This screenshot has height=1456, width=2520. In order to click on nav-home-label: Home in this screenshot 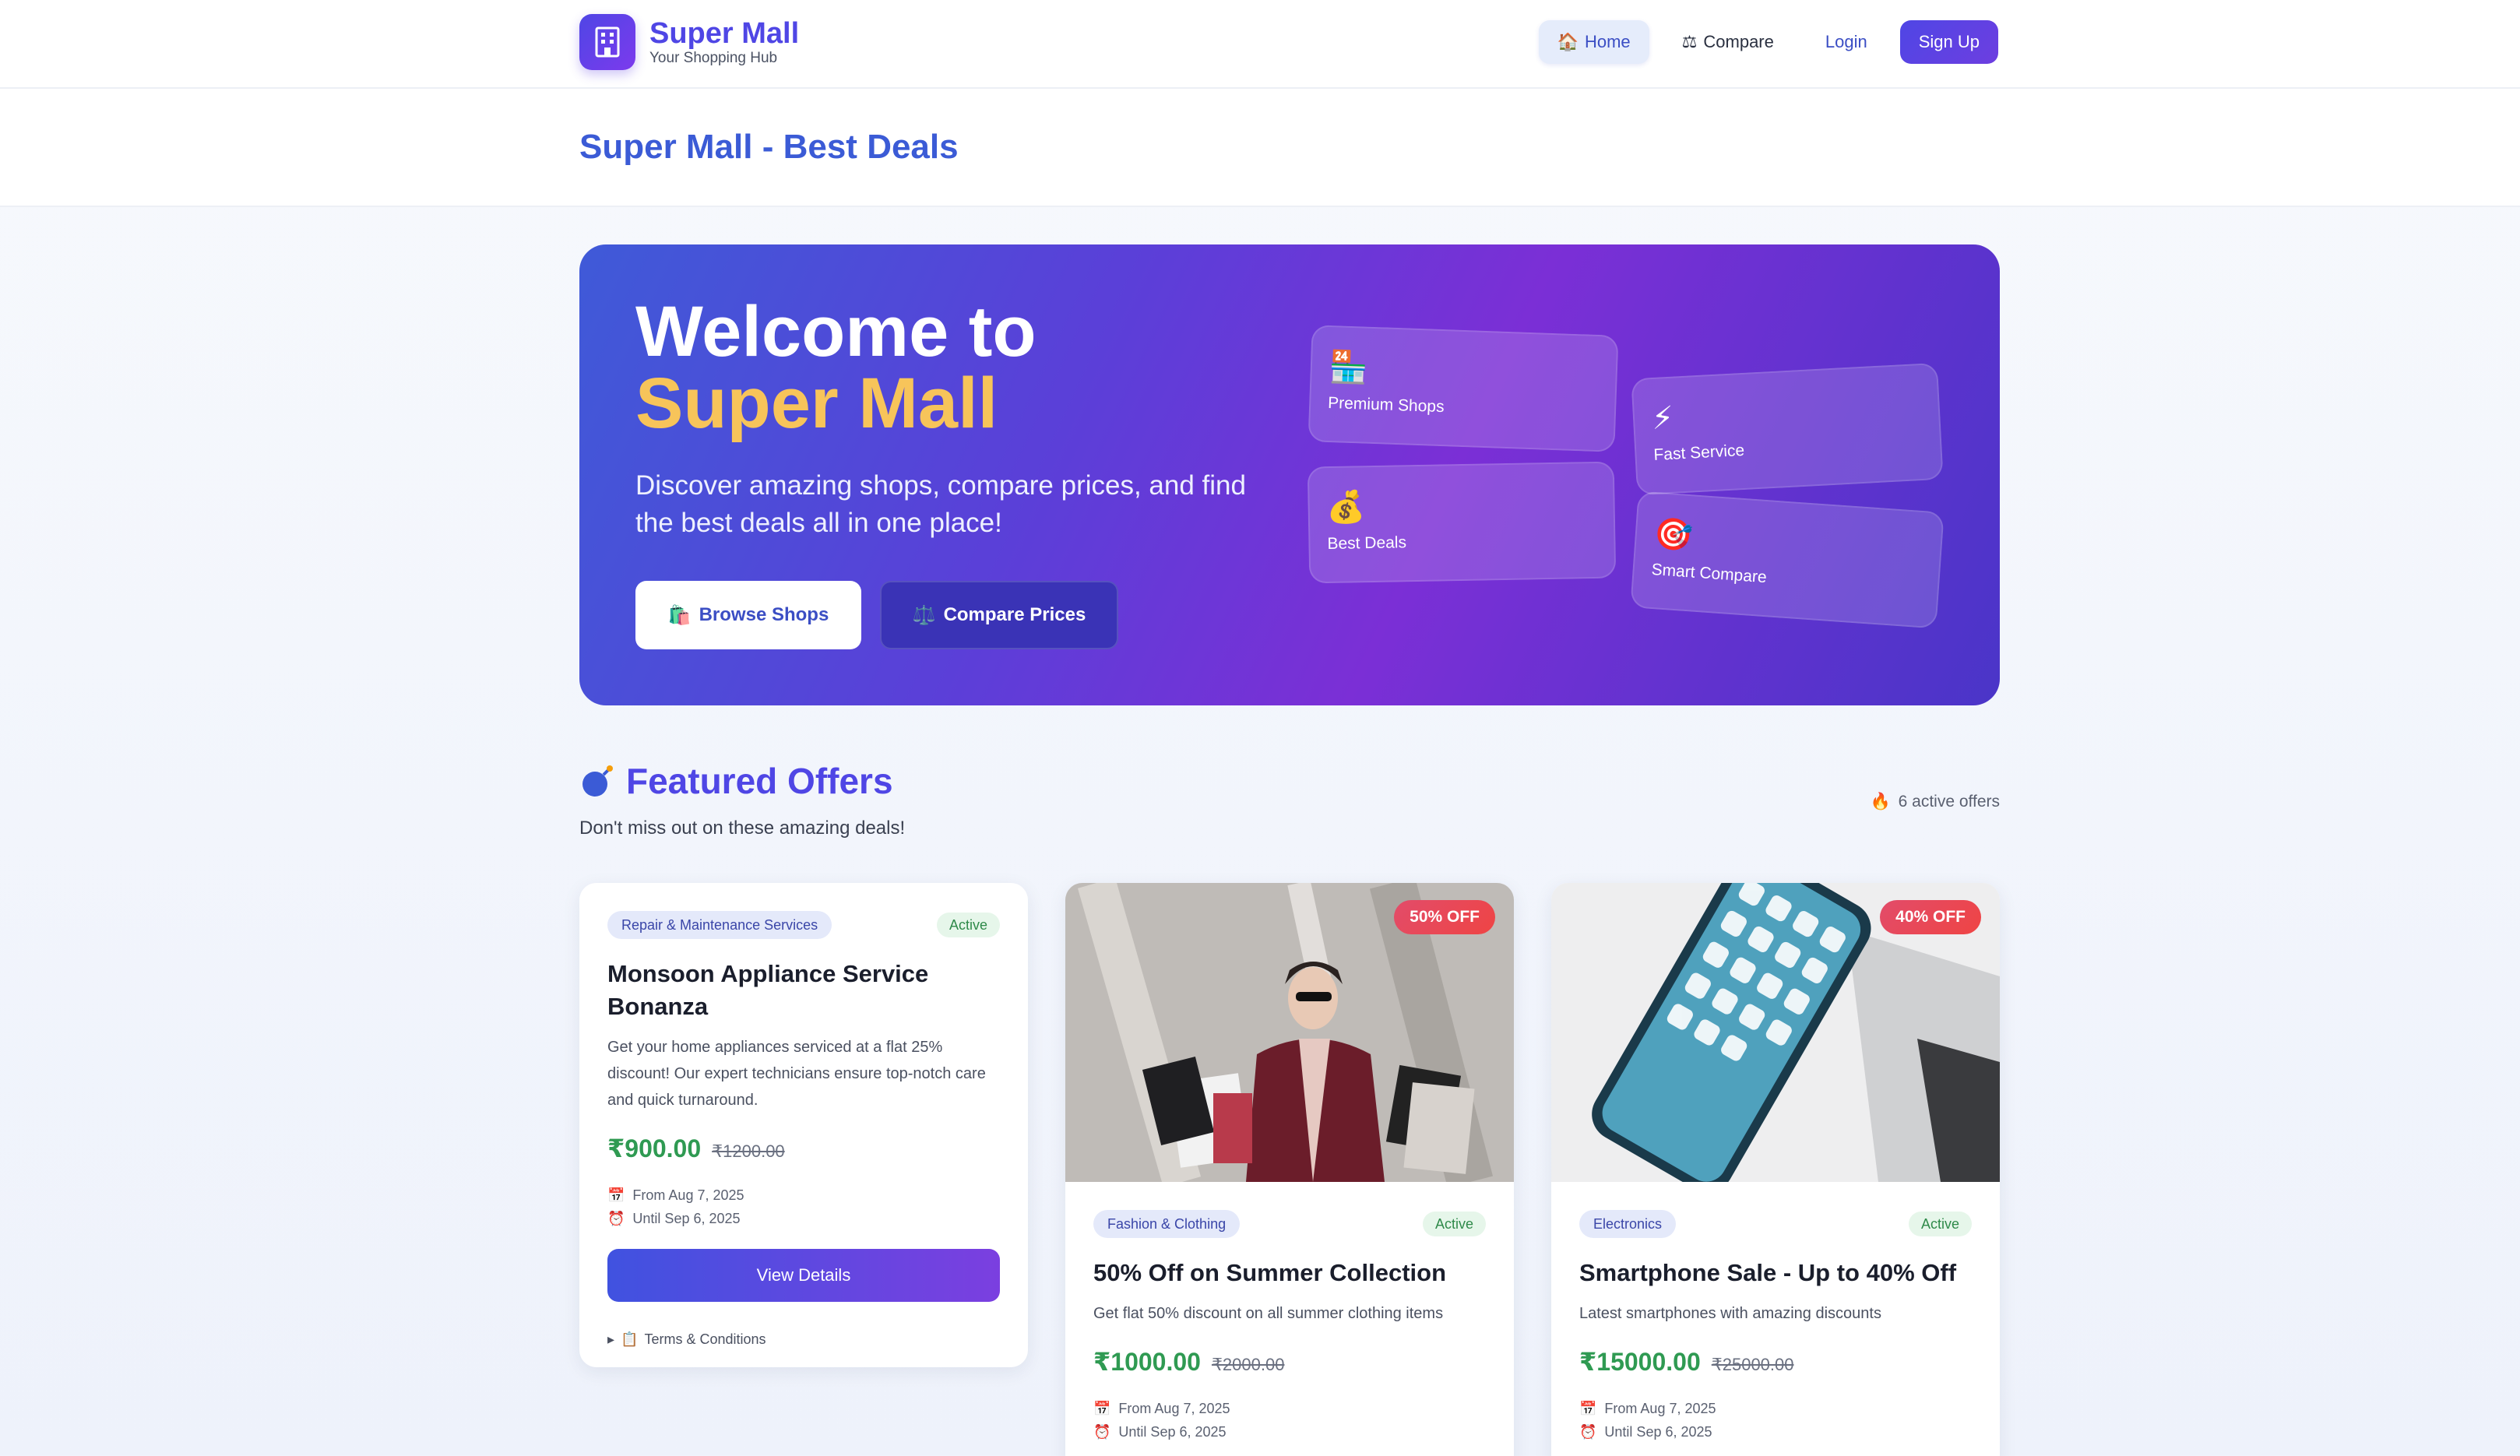, I will do `click(1607, 41)`.